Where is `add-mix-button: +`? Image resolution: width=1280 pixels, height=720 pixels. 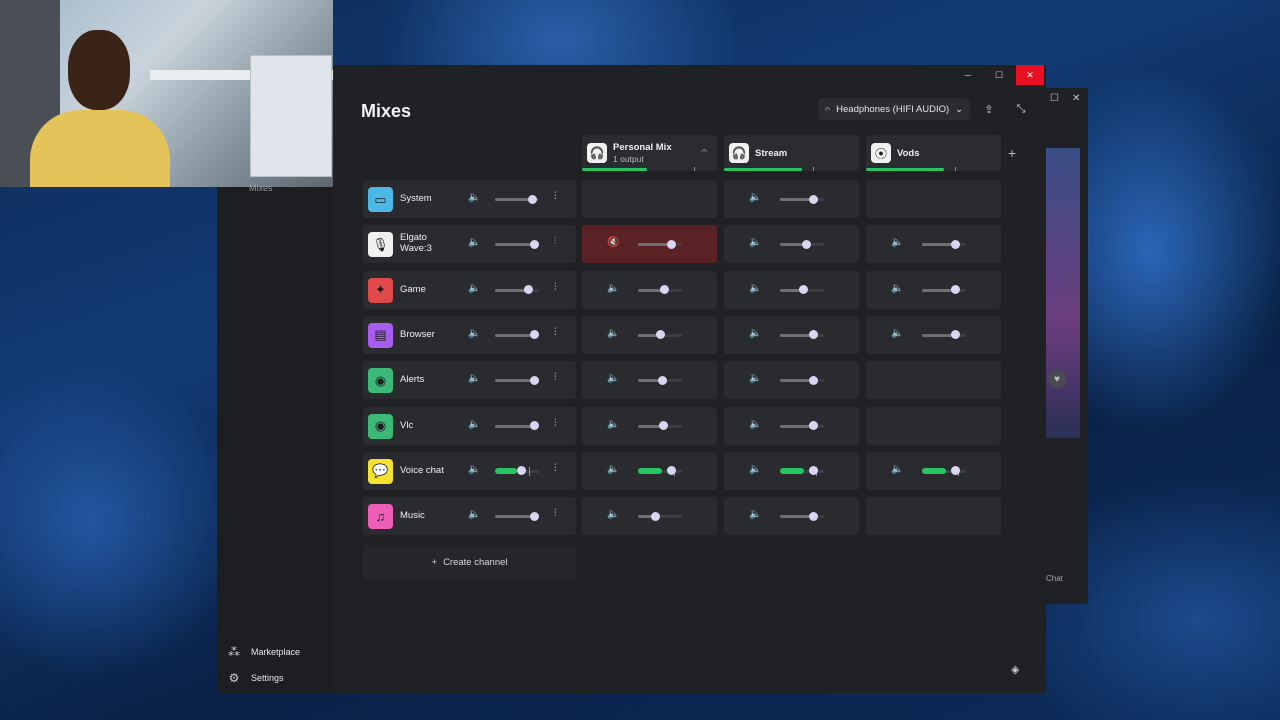 add-mix-button: + is located at coordinates (1012, 153).